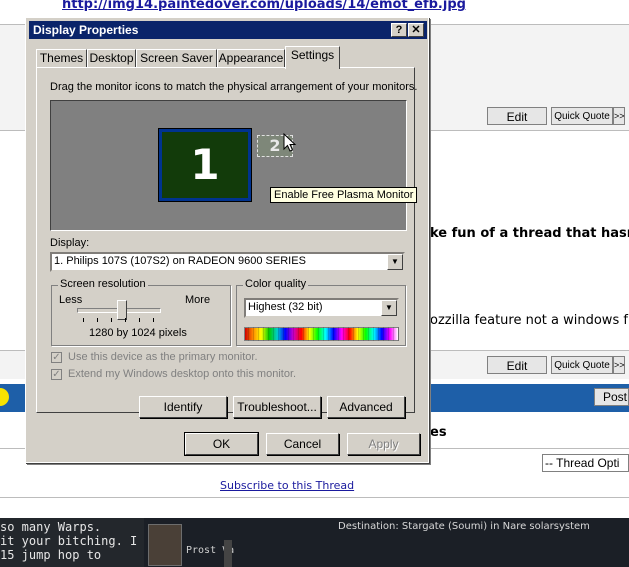  Describe the element at coordinates (366, 407) in the screenshot. I see `advanced-button: Advanced` at that location.